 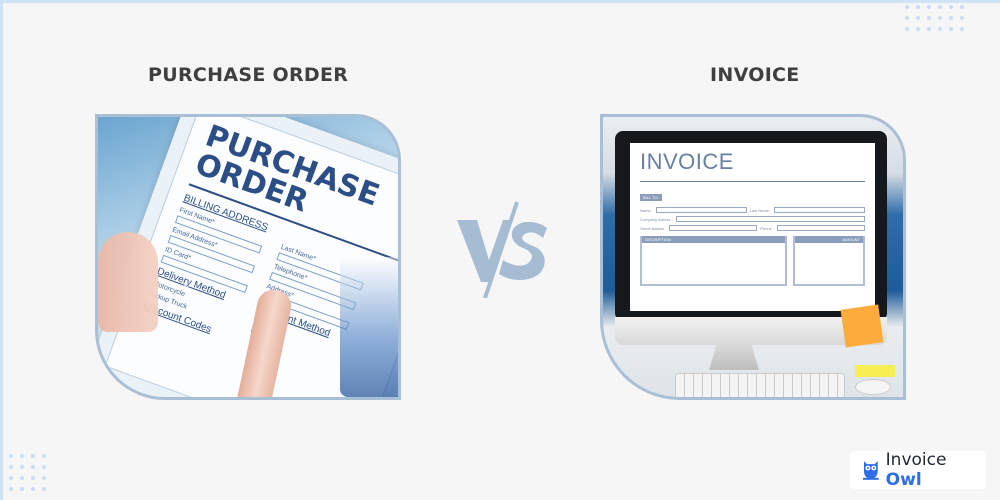 I want to click on bill-to-tag: BILL TO:, so click(x=651, y=197).